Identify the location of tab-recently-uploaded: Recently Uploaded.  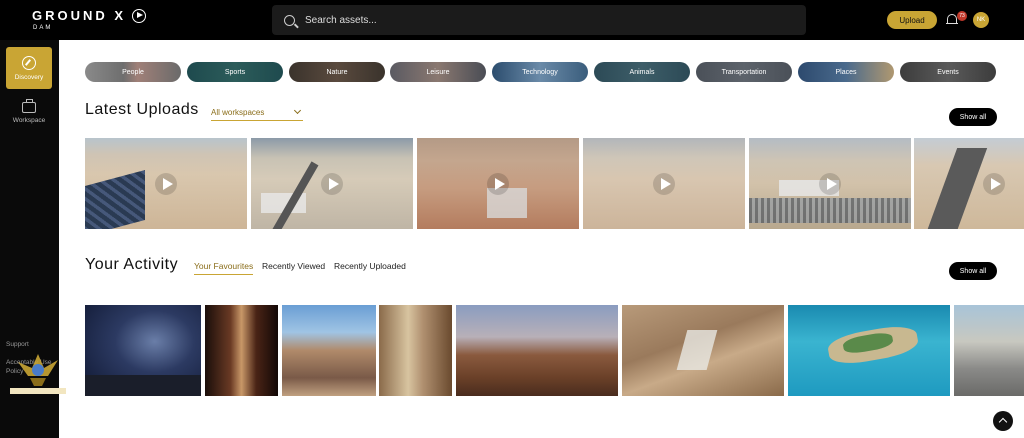
(370, 267).